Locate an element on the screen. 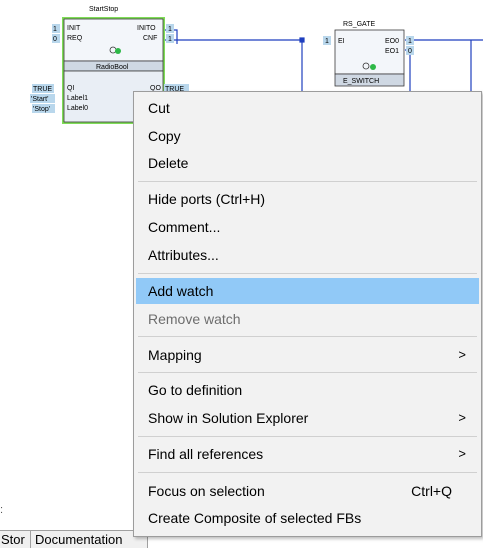 This screenshot has width=483, height=551. event-out-inito: INITO is located at coordinates (146, 28).